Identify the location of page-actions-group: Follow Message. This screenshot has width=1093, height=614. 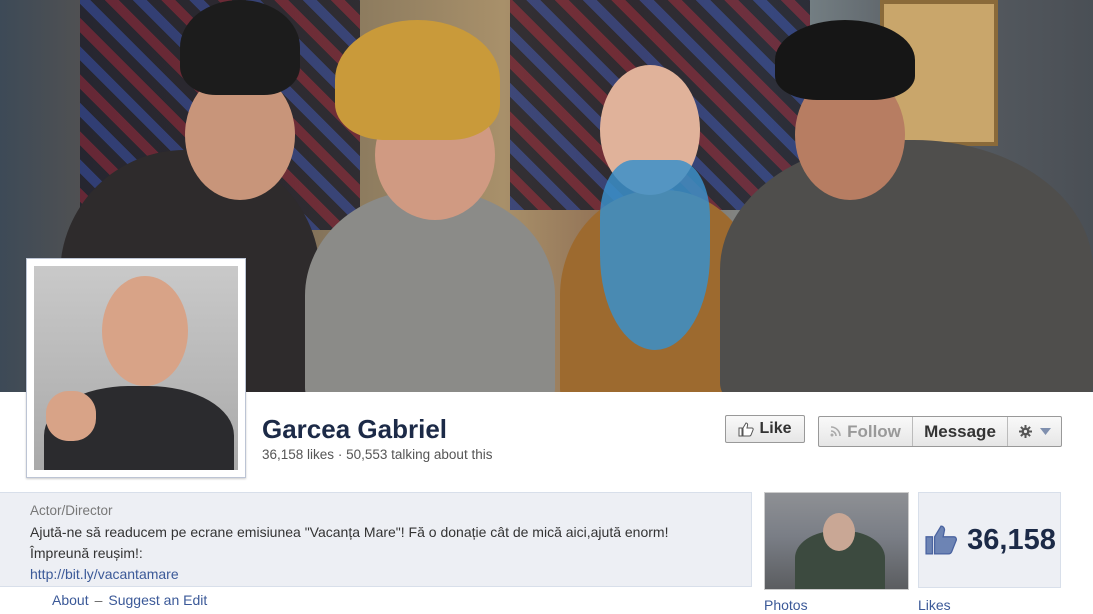
(940, 431).